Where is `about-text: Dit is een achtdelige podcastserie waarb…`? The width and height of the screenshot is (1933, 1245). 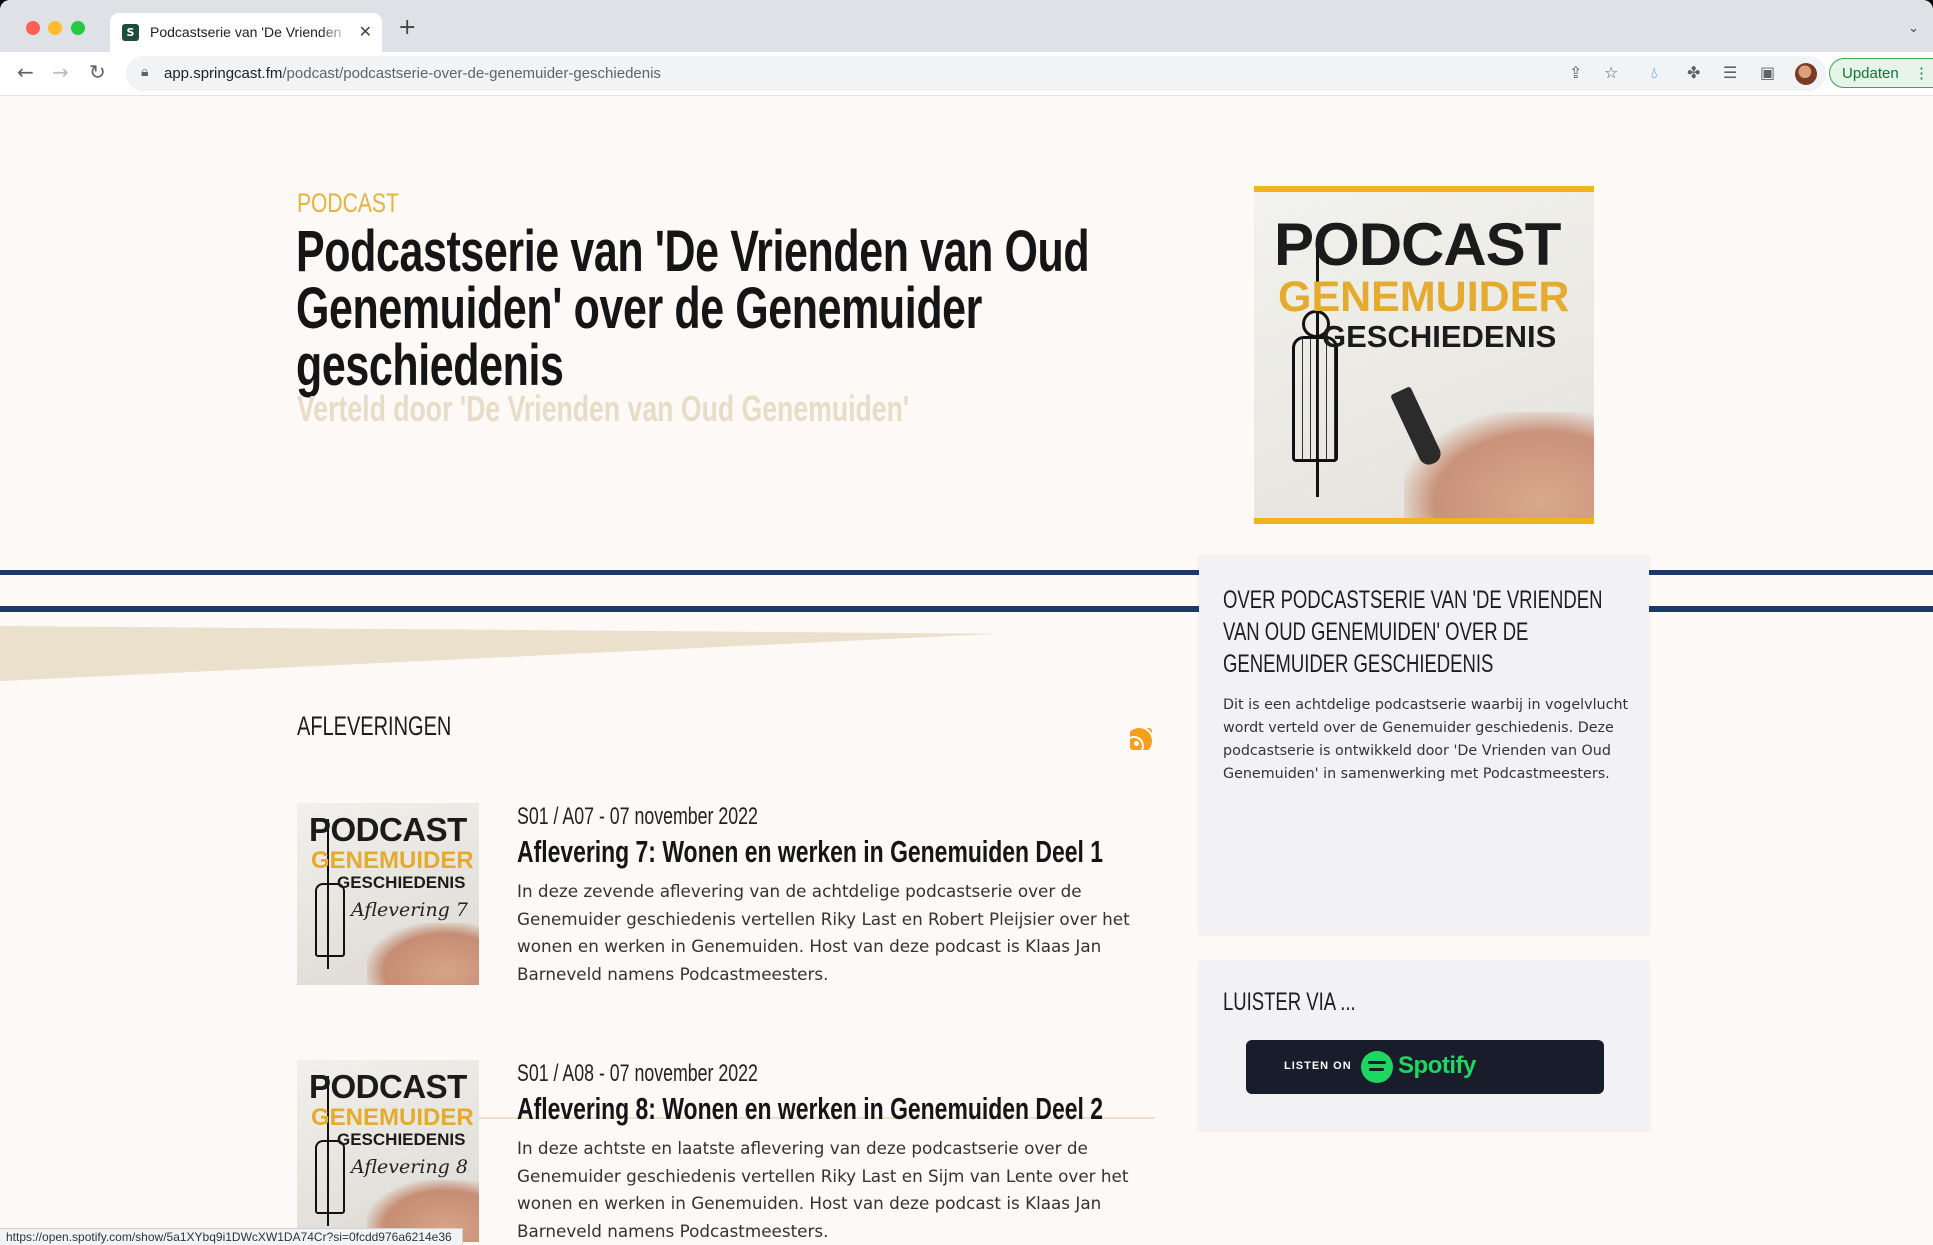
about-text: Dit is een achtdelige podcastserie waarb… is located at coordinates (1426, 739).